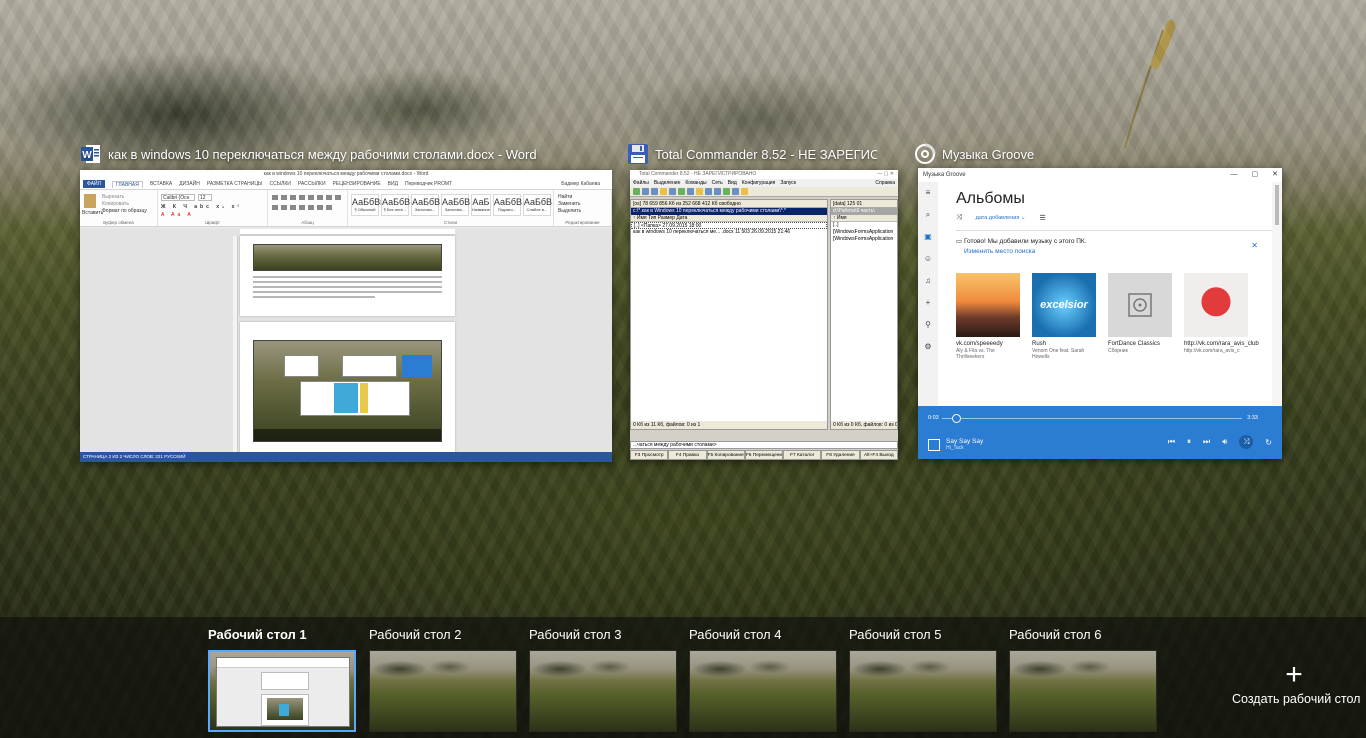  I want to click on find-label: Найти, so click(565, 197).